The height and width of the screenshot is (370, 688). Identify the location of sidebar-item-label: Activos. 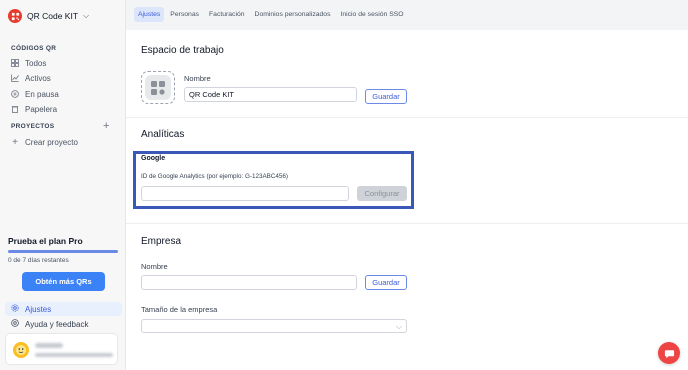
(38, 78).